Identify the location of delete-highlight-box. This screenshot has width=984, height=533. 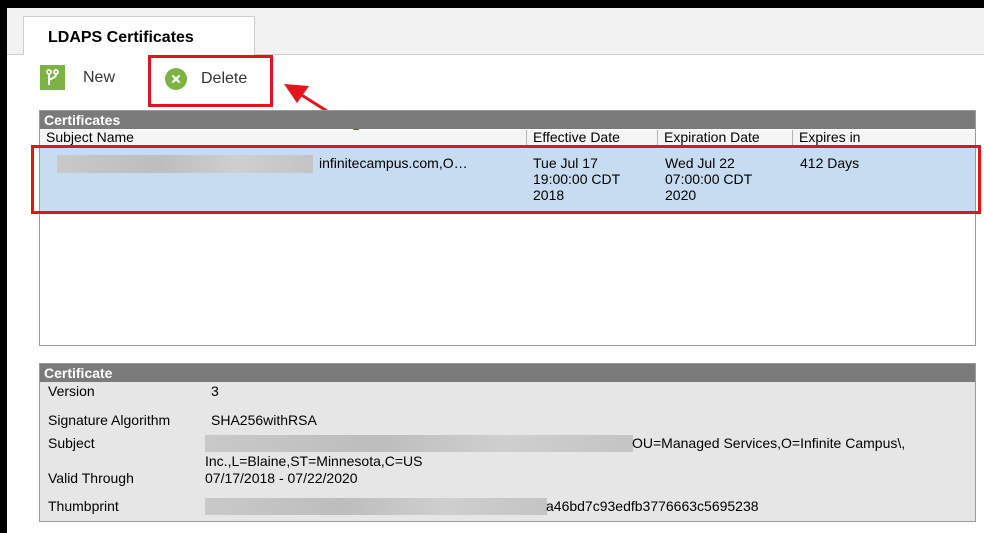
(210, 81).